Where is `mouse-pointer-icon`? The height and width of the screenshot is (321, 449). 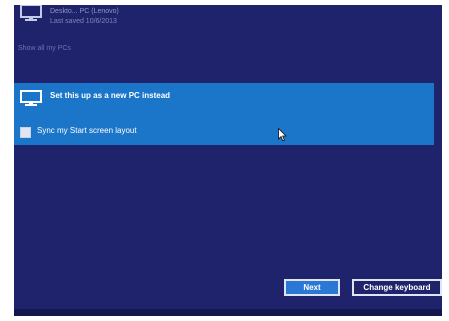 mouse-pointer-icon is located at coordinates (282, 135).